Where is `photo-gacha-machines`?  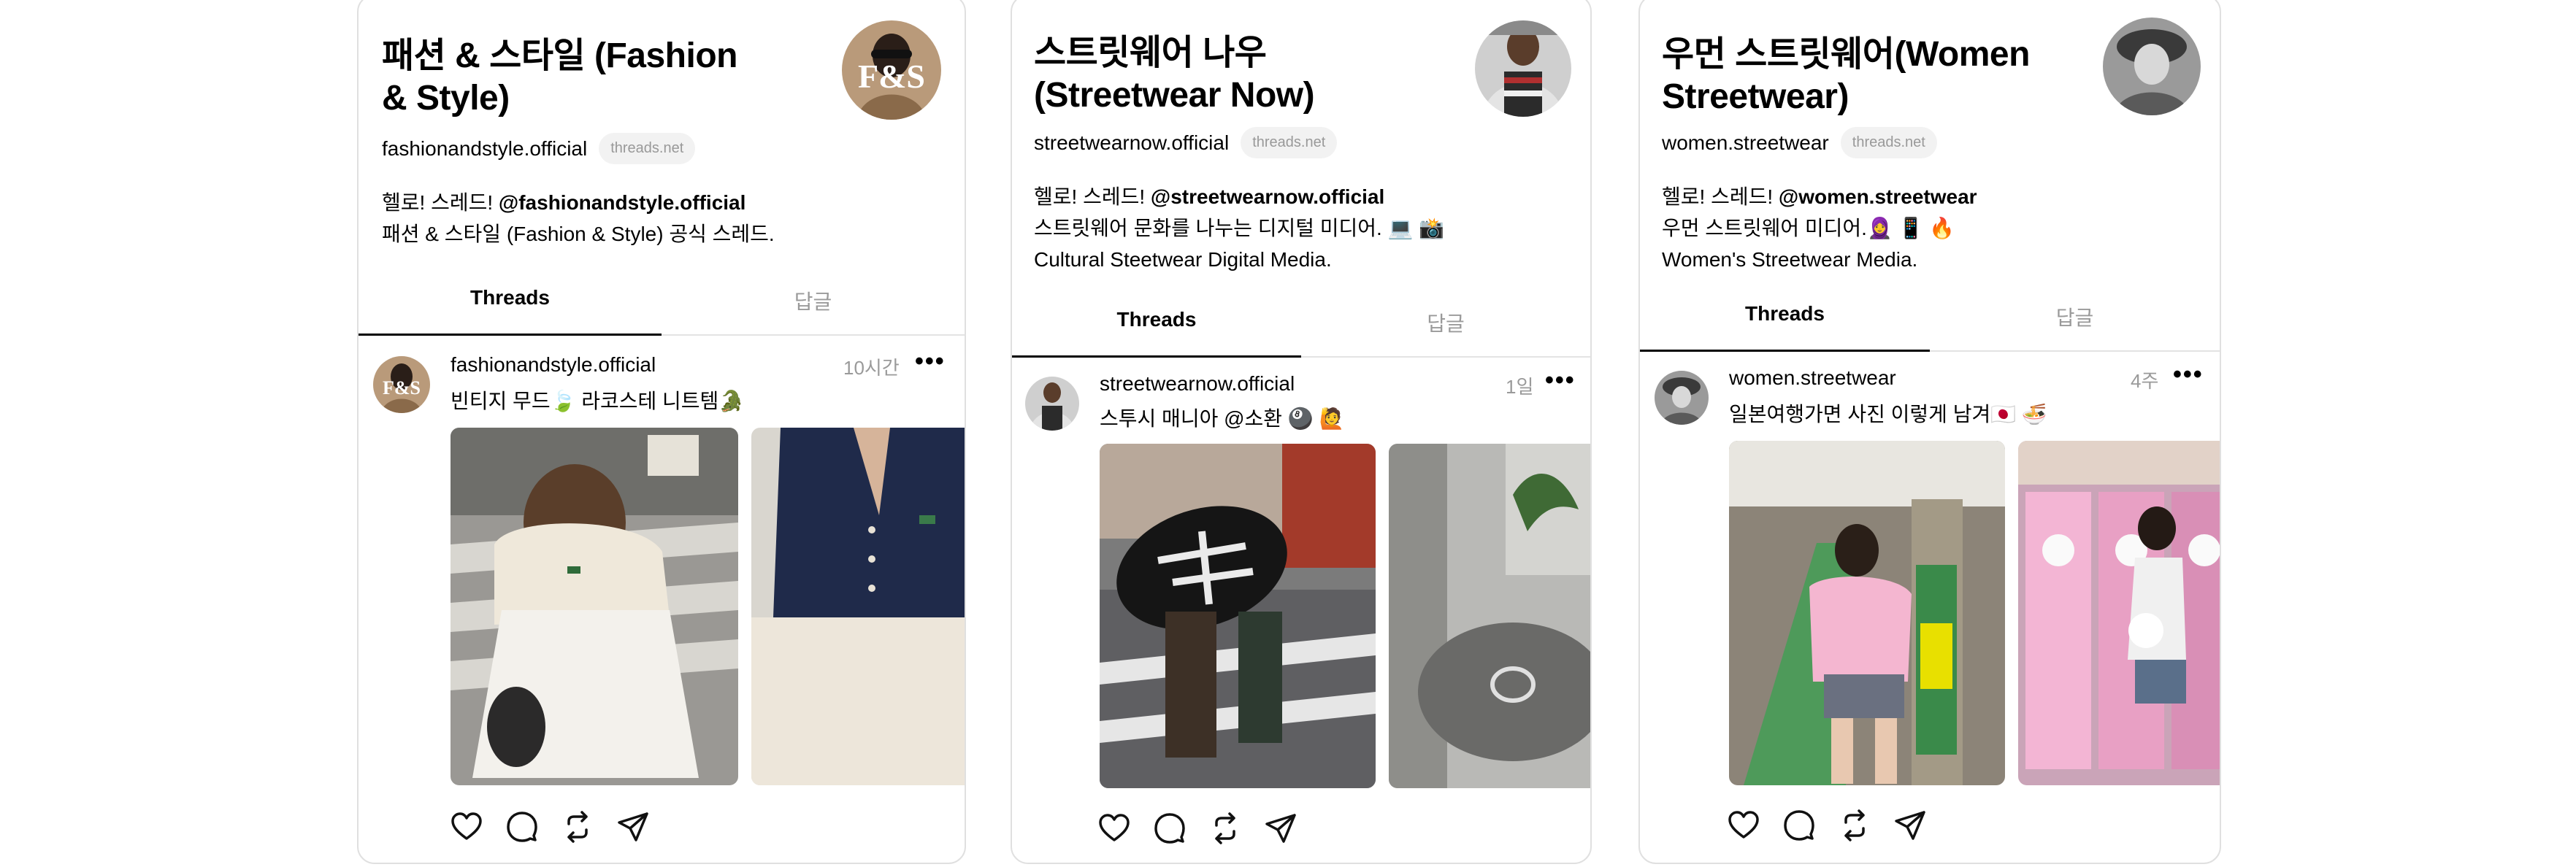 photo-gacha-machines is located at coordinates (2119, 613).